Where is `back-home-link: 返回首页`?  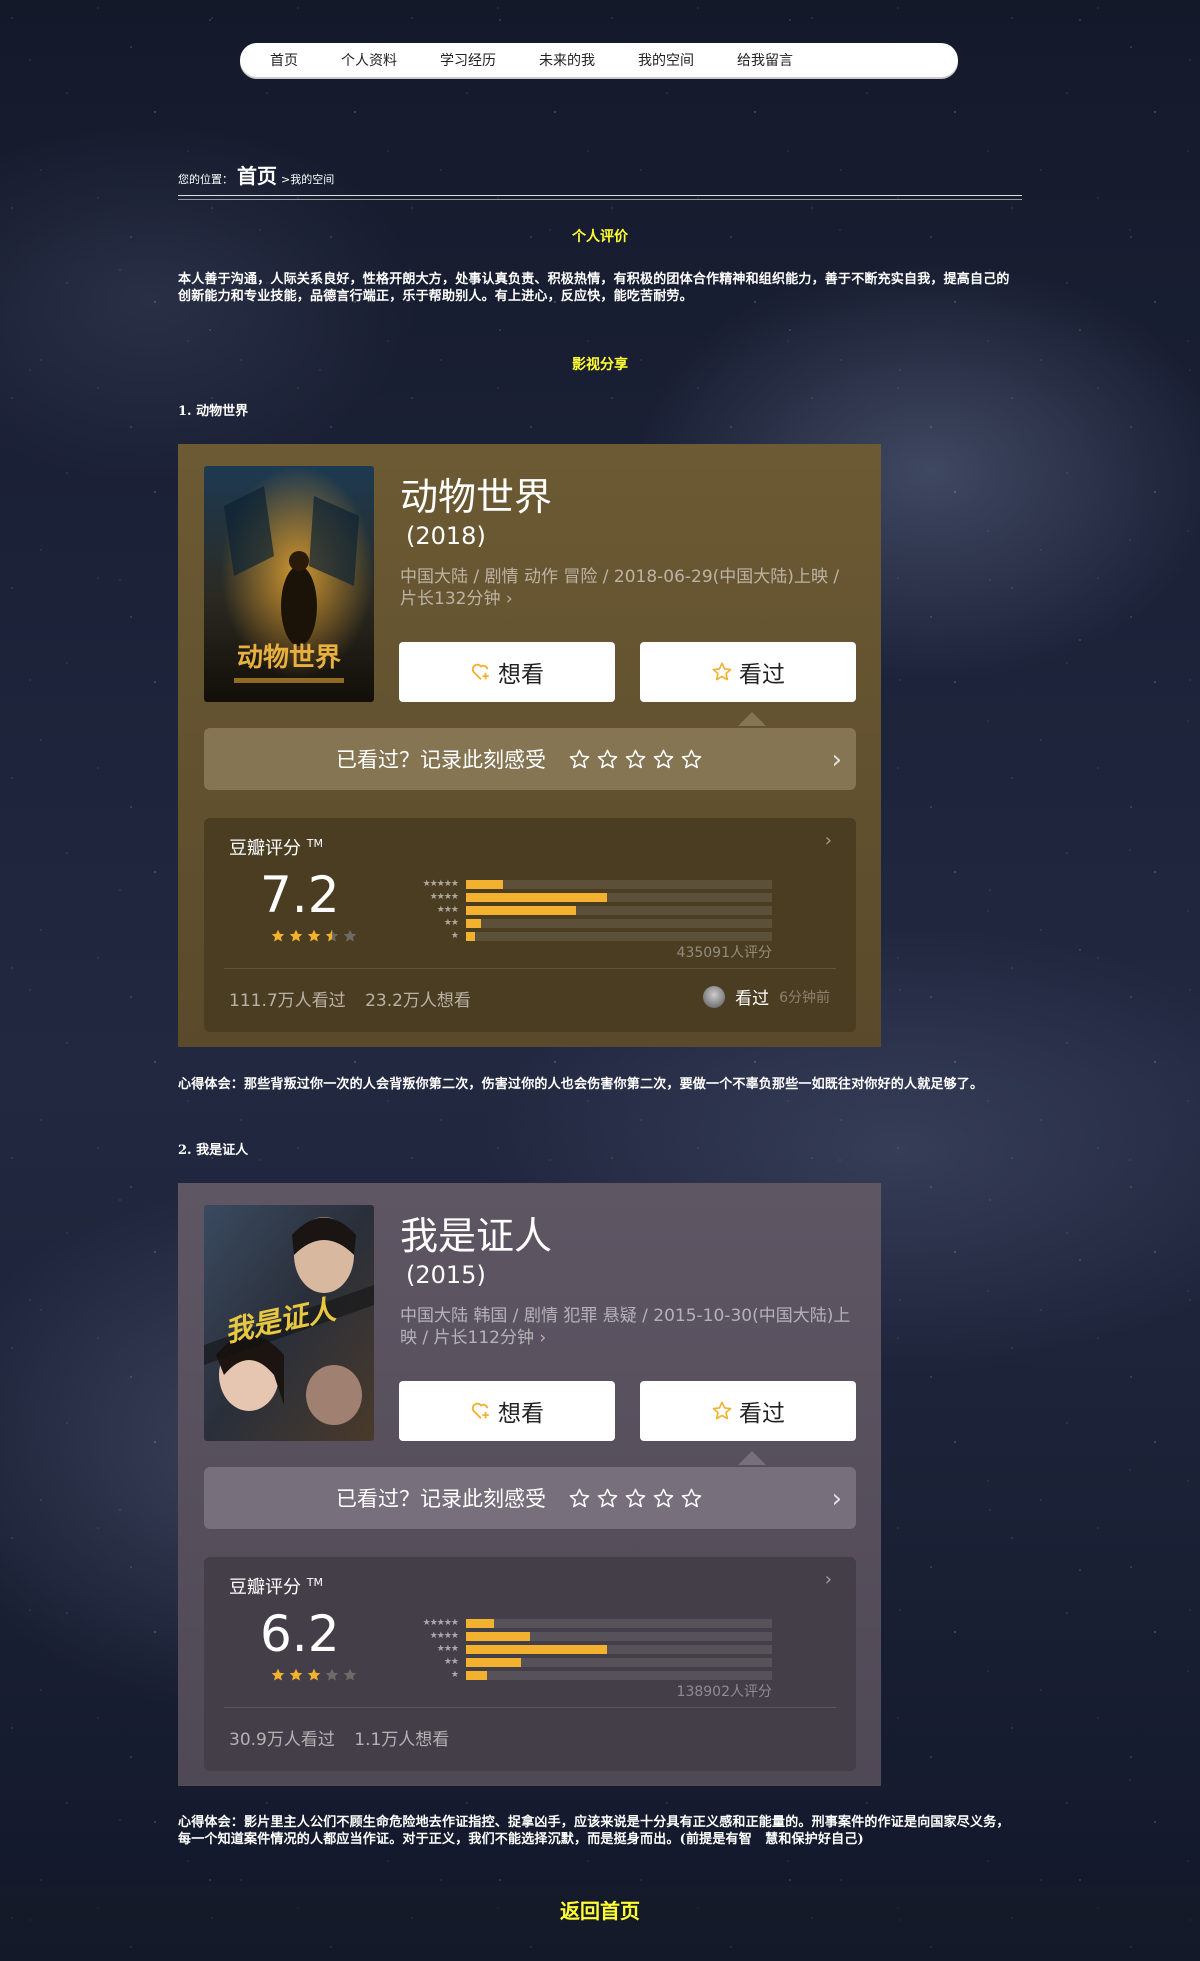 back-home-link: 返回首页 is located at coordinates (600, 1909).